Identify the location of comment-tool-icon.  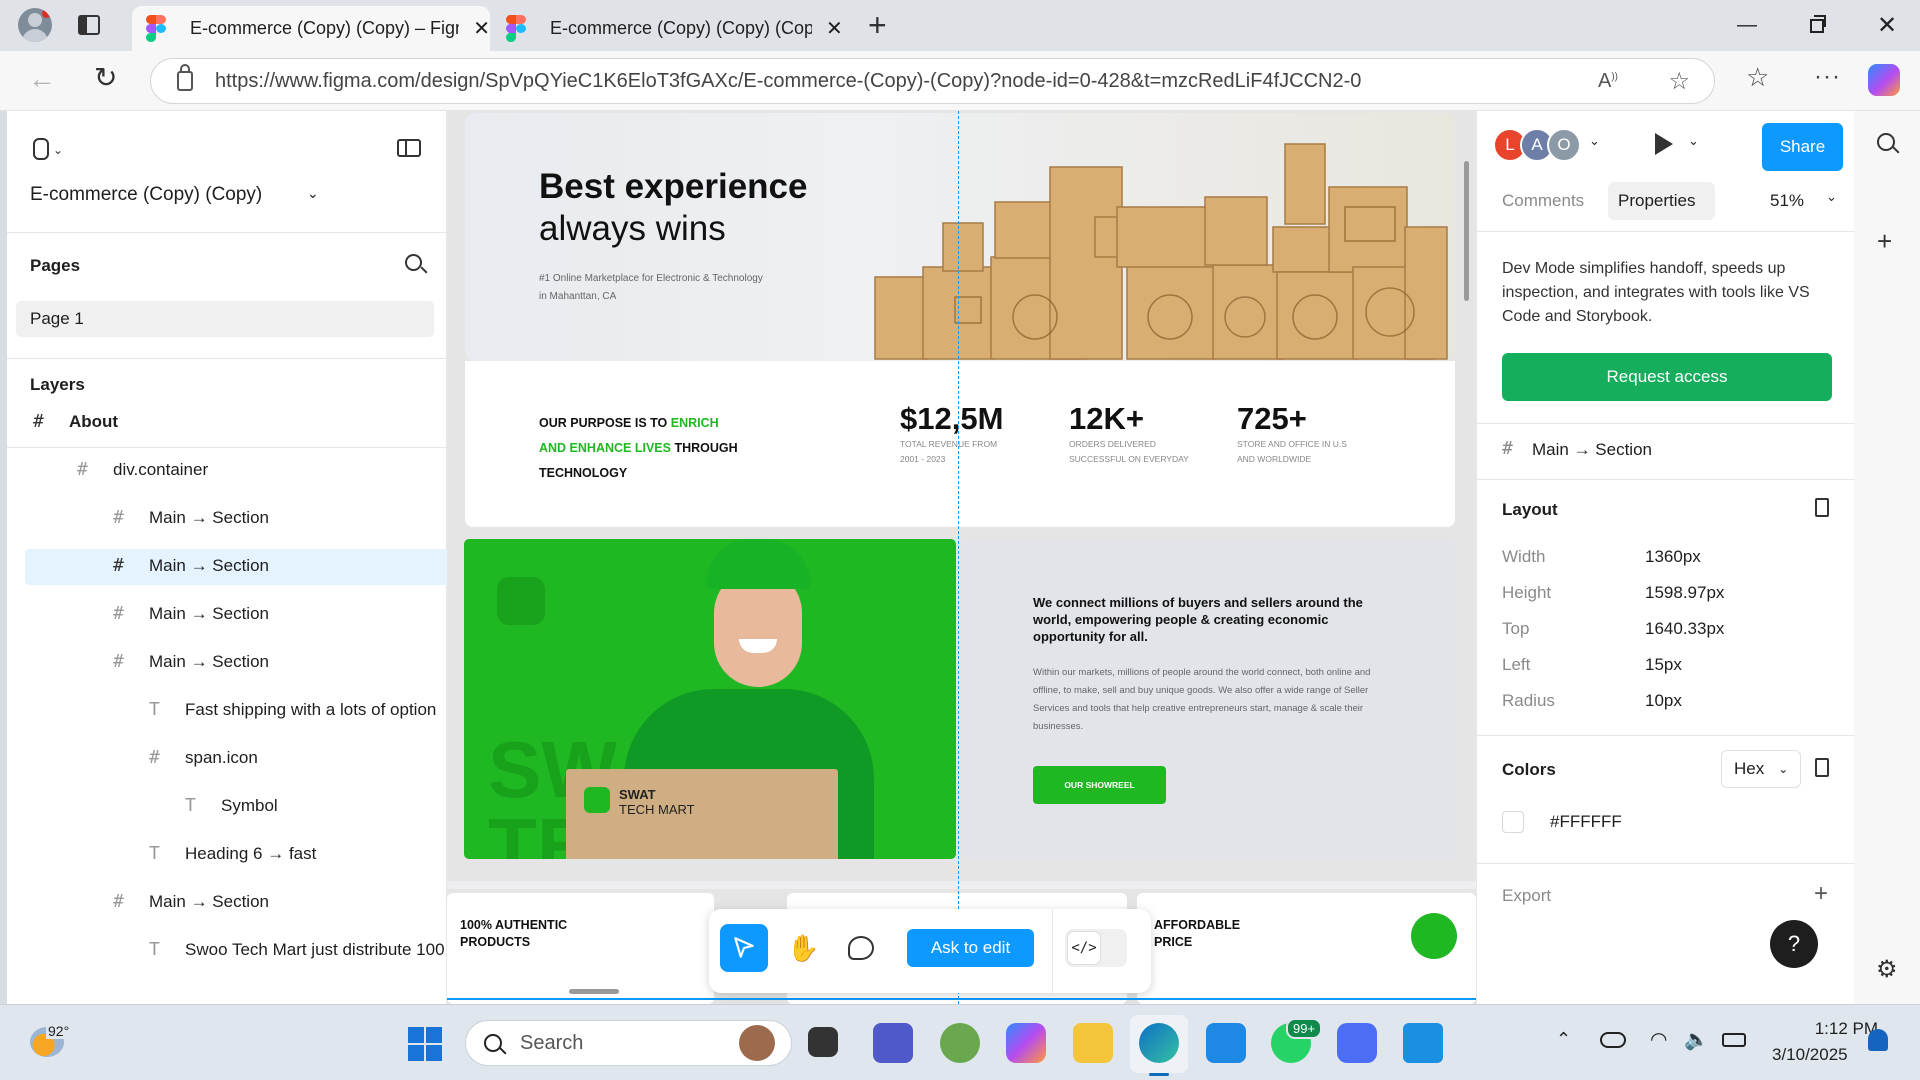
(861, 948).